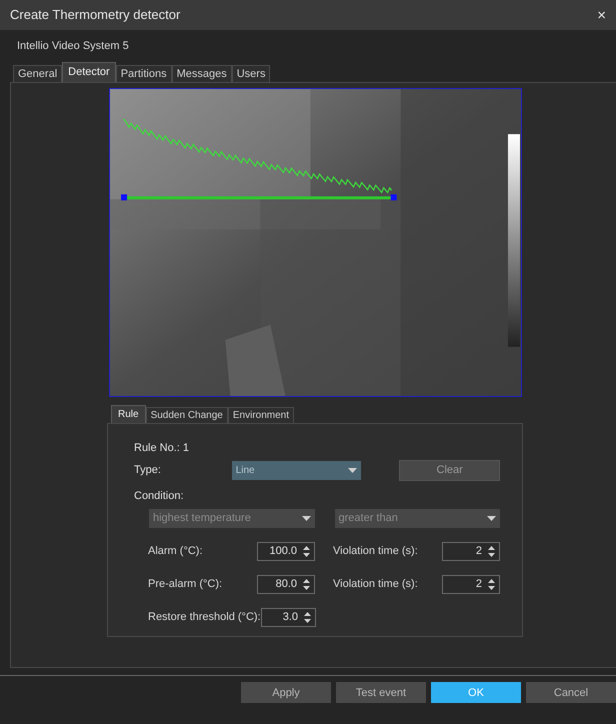 The image size is (616, 724). What do you see at coordinates (297, 470) in the screenshot?
I see `type-dropdown: Line` at bounding box center [297, 470].